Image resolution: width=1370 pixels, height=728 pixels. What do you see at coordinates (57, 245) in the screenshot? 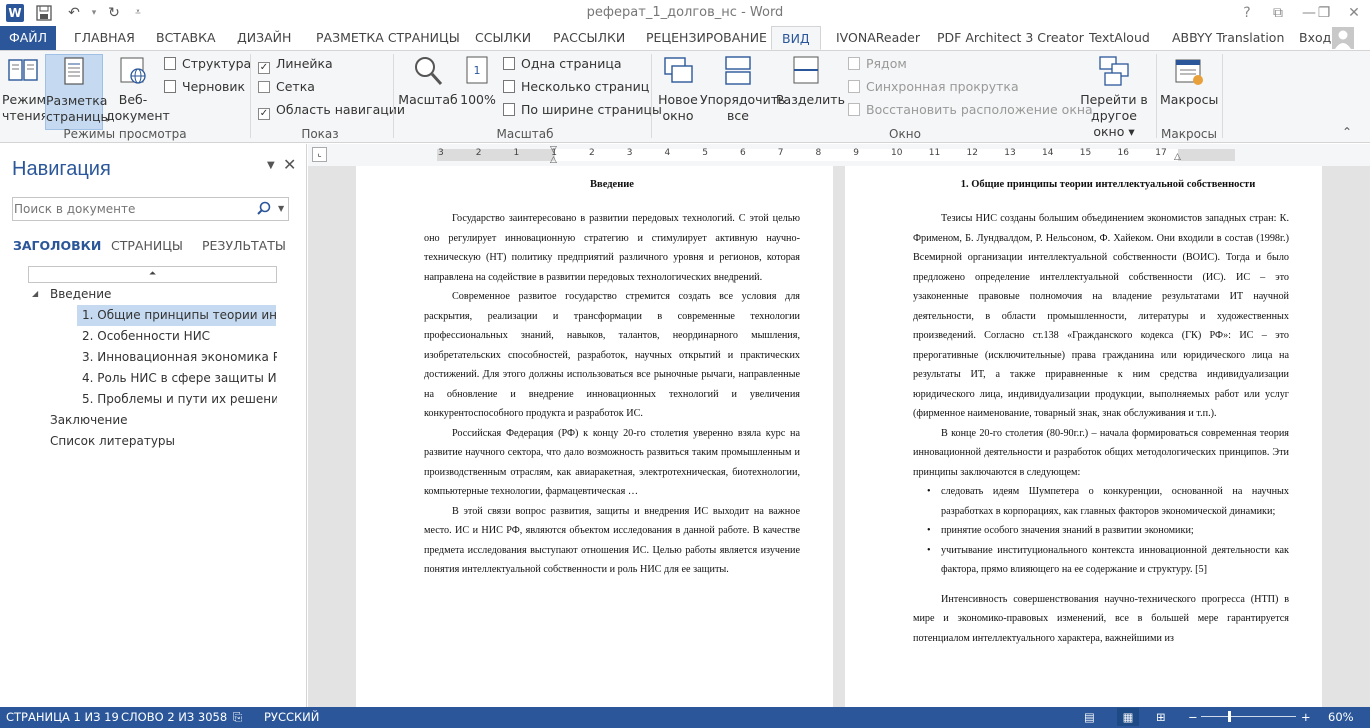
I see `nav-tab-headings: ЗАГОЛОВКИ` at bounding box center [57, 245].